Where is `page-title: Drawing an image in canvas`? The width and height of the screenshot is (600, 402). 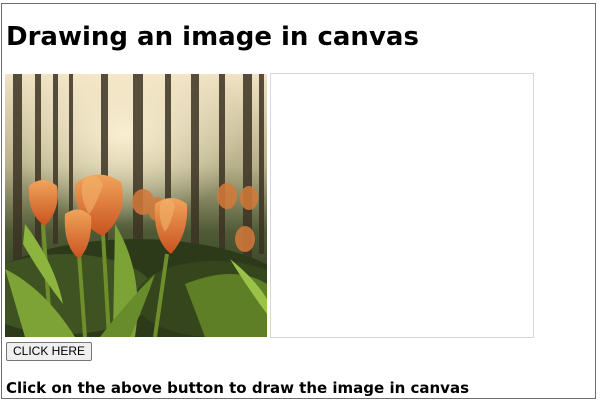 page-title: Drawing an image in canvas is located at coordinates (212, 37).